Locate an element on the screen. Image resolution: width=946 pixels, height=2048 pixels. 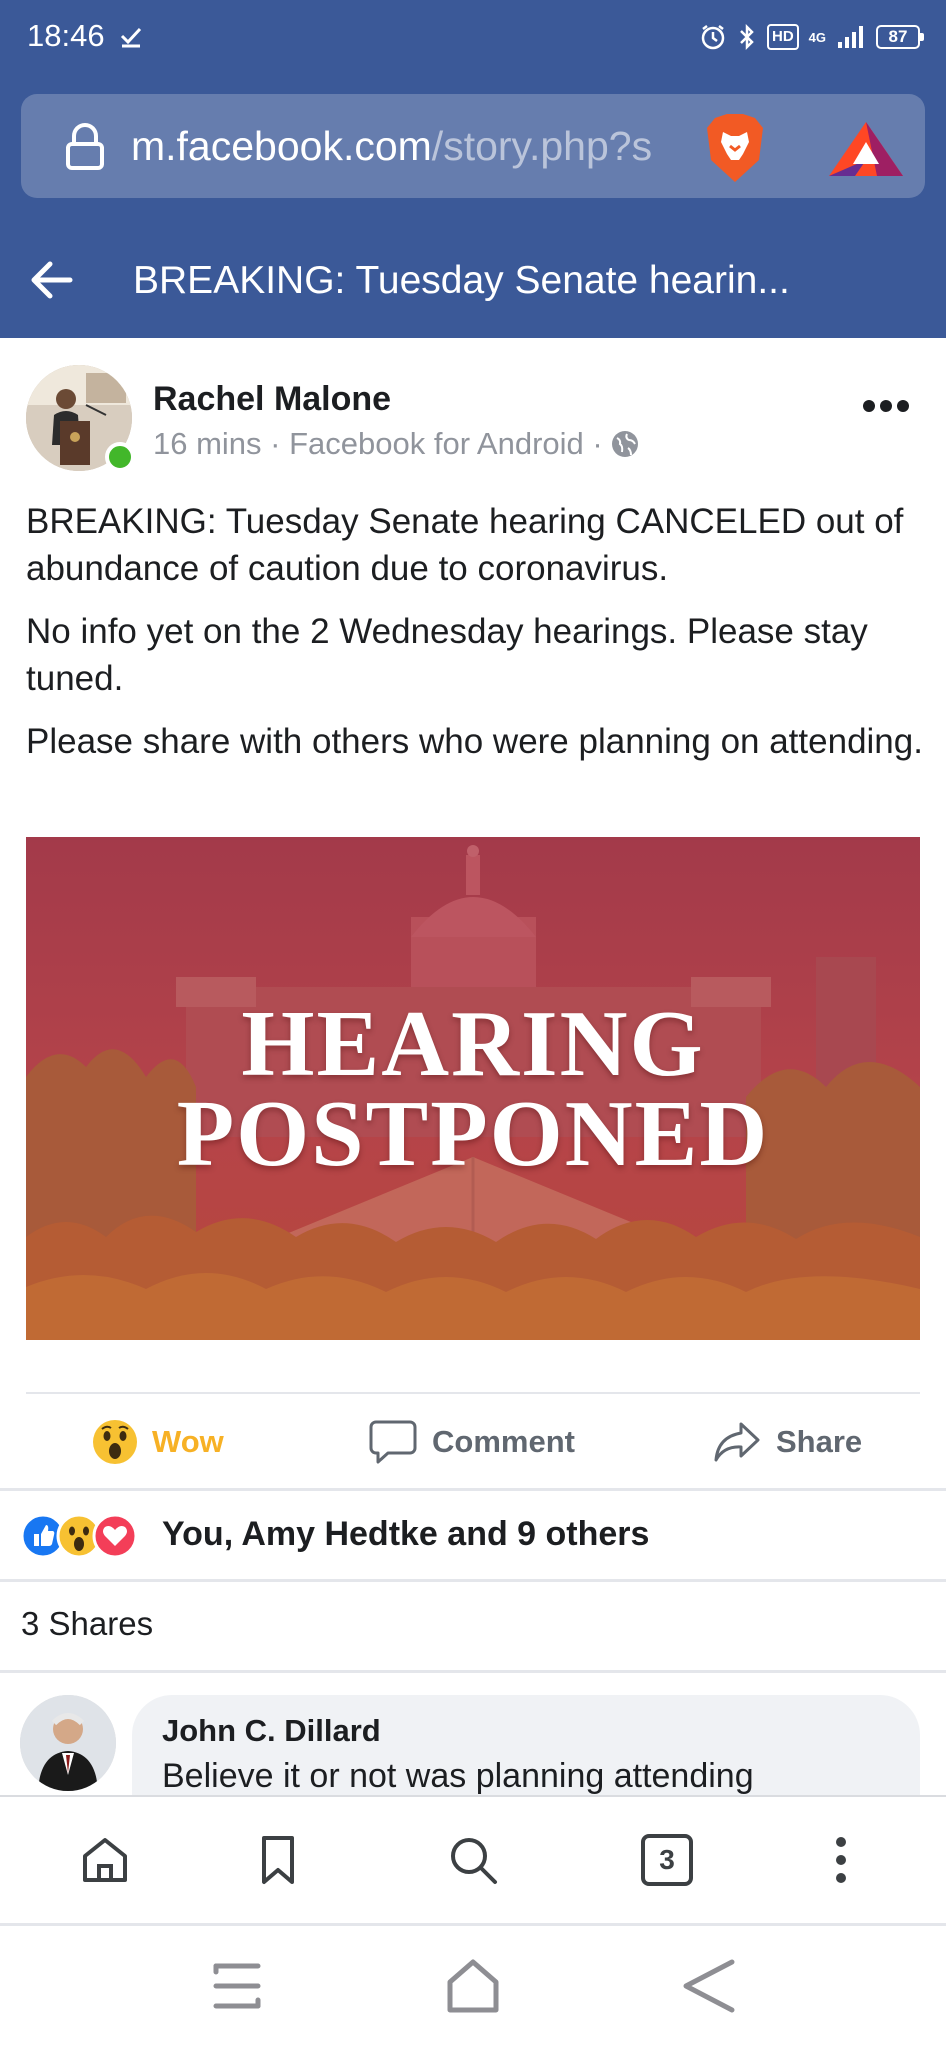
signal-icon is located at coordinates (850, 37).